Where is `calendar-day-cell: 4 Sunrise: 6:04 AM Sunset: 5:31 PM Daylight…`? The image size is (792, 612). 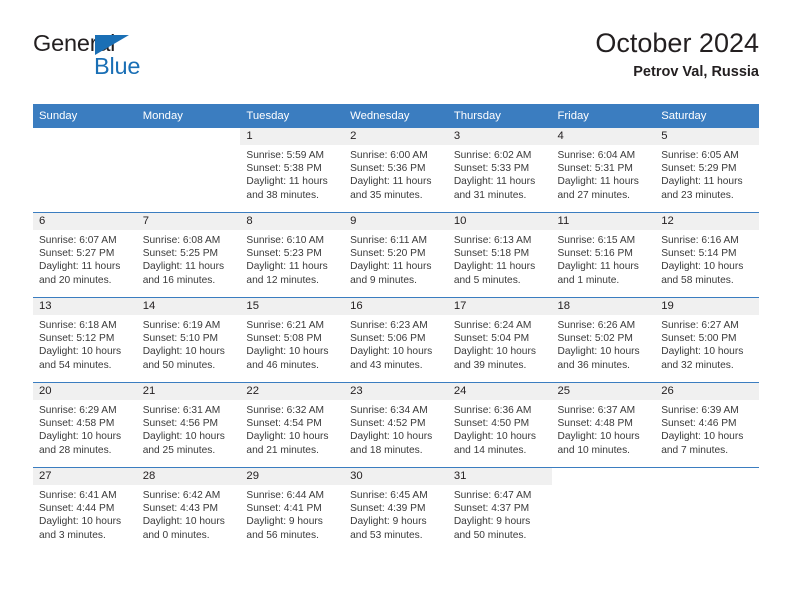
calendar-day-cell: 4 Sunrise: 6:04 AM Sunset: 5:31 PM Daylight… is located at coordinates (603, 170).